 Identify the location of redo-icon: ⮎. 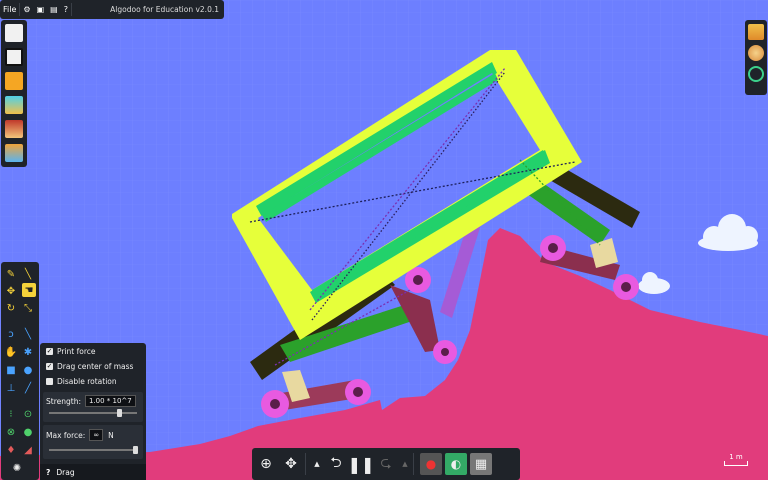
(386, 464).